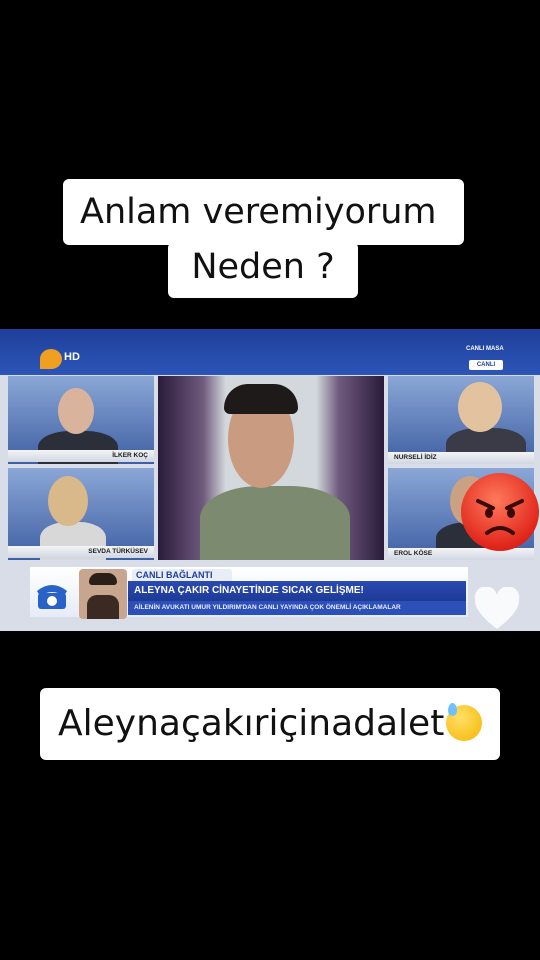 This screenshot has width=540, height=960. Describe the element at coordinates (182, 575) in the screenshot. I see `live-connection-label: CANLI BAĞLANTI` at that location.